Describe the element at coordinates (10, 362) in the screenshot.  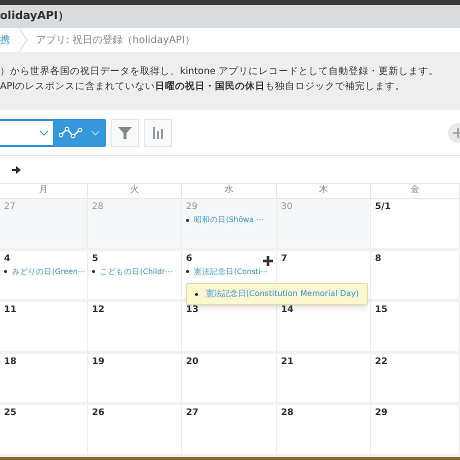
I see `day-number: 18` at that location.